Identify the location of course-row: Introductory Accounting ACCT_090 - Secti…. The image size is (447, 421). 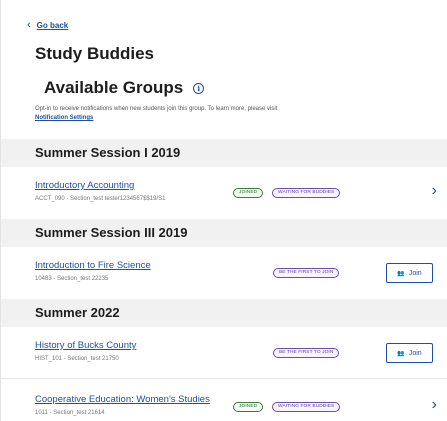
(224, 191).